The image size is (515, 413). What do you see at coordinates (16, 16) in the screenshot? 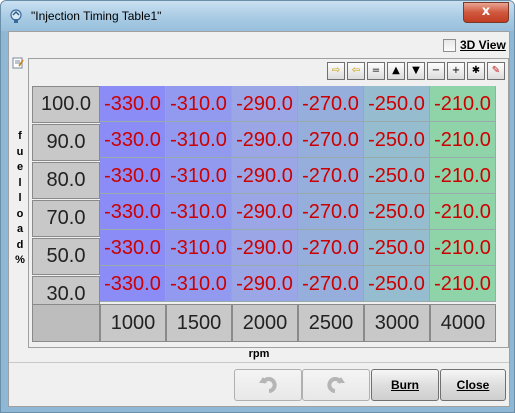
I see `app-icon` at bounding box center [16, 16].